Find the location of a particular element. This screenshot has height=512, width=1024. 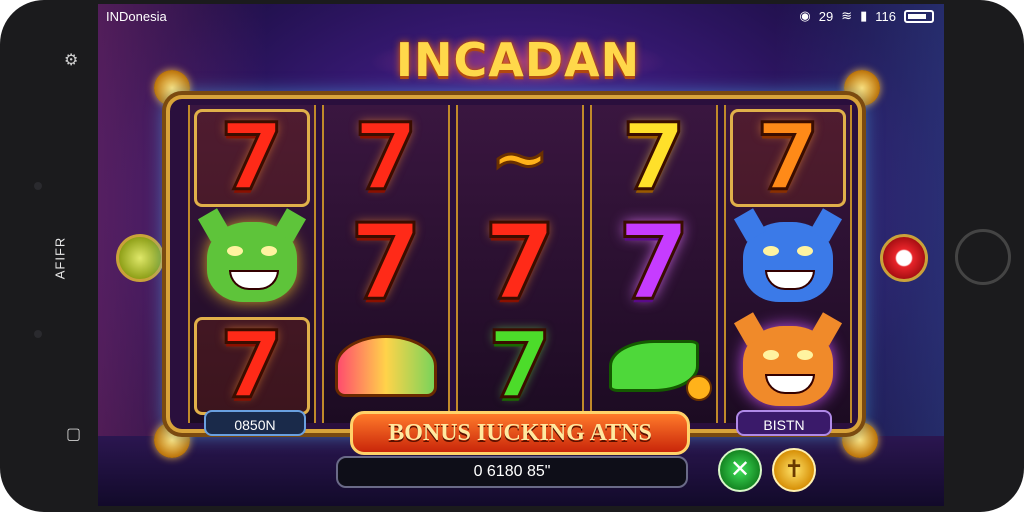

phone-side-label: AFIFR is located at coordinates (60, 258).